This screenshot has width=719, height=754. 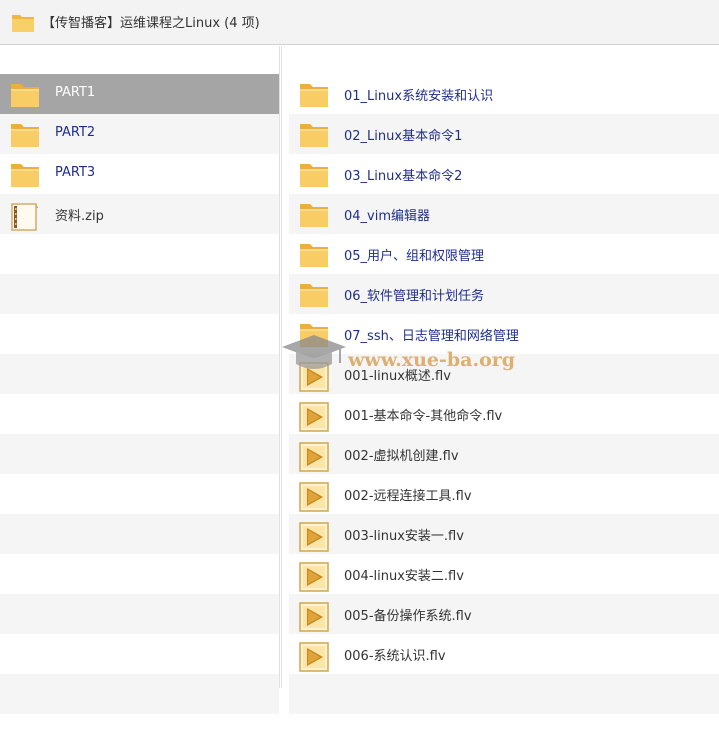 What do you see at coordinates (423, 416) in the screenshot?
I see `item-label: 001-基本命令-其他命令.flv` at bounding box center [423, 416].